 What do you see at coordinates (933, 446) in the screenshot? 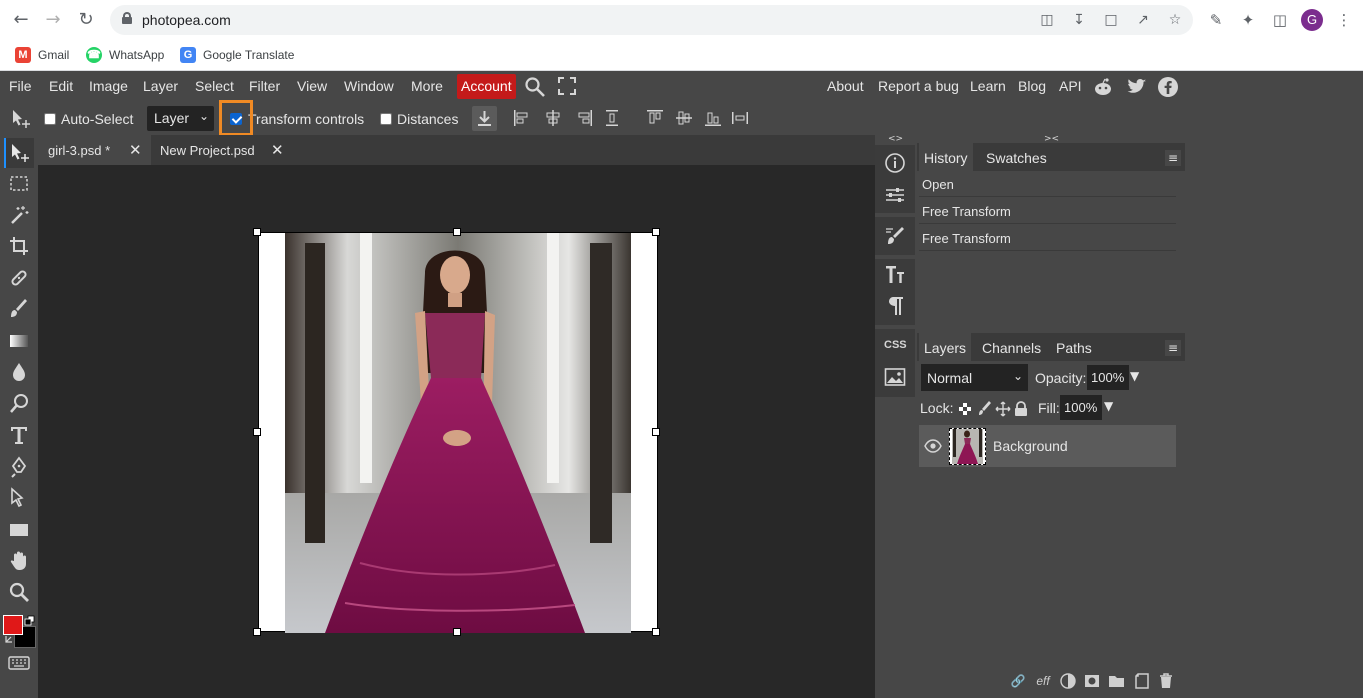
I see `eye-icon` at bounding box center [933, 446].